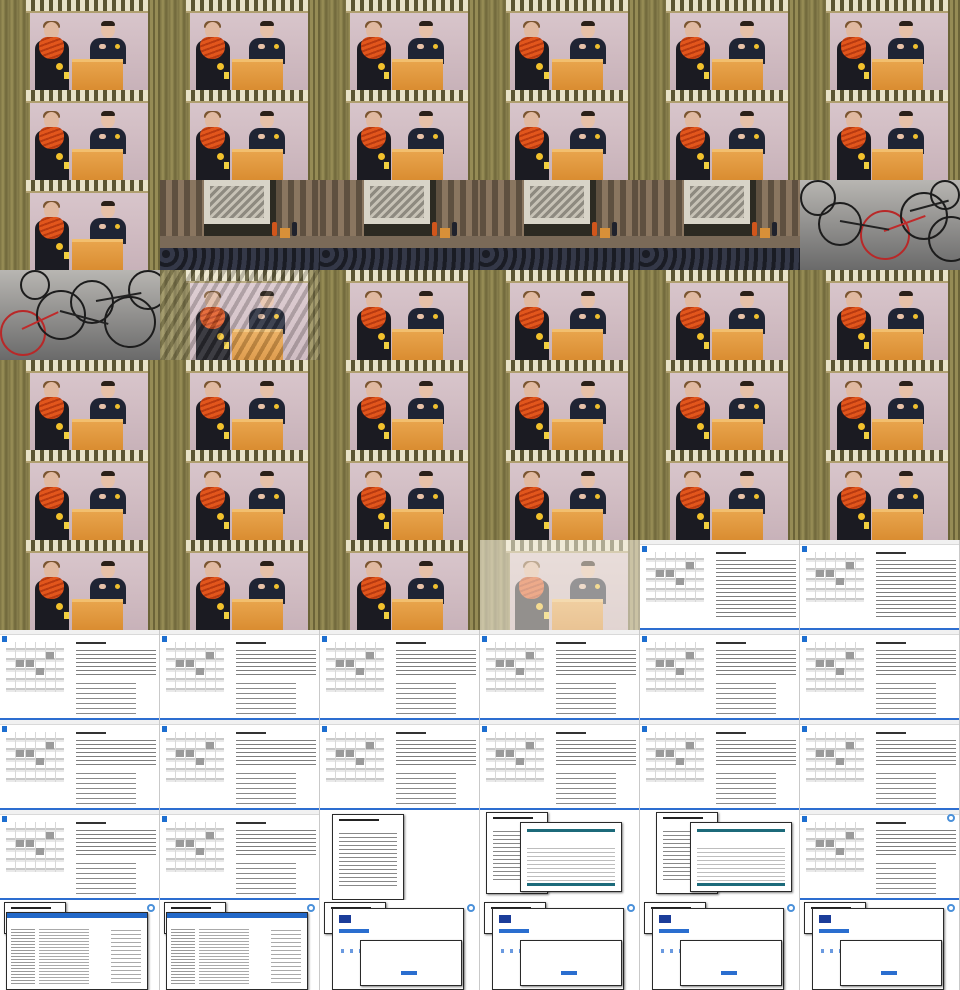 The width and height of the screenshot is (960, 990). What do you see at coordinates (345, 919) in the screenshot?
I see `eu-flag-icon` at bounding box center [345, 919].